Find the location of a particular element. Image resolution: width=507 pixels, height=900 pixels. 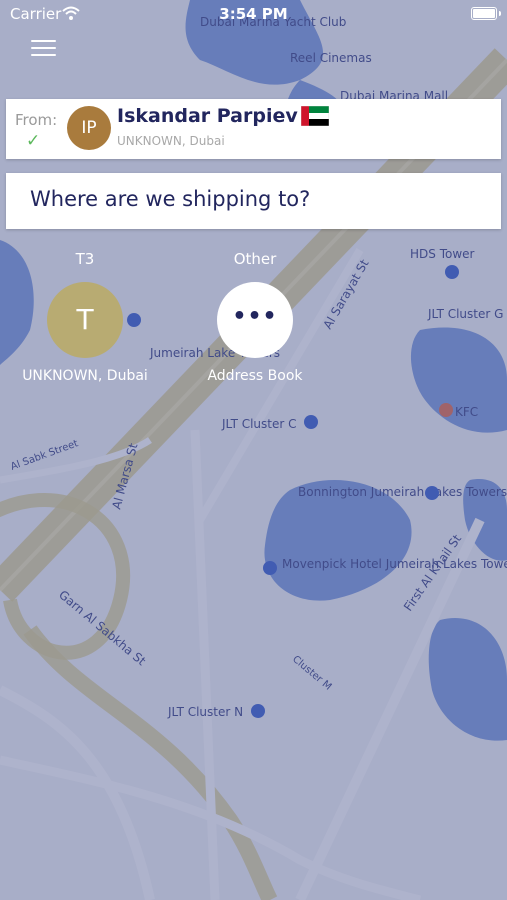

uae-flag-icon is located at coordinates (315, 116).